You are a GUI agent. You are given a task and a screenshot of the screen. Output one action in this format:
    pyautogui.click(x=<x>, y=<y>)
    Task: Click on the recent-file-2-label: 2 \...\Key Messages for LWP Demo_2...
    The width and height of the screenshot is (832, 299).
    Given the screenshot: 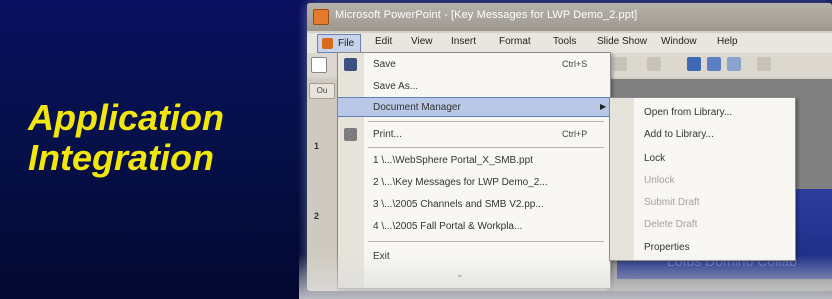 What is the action you would take?
    pyautogui.click(x=460, y=182)
    